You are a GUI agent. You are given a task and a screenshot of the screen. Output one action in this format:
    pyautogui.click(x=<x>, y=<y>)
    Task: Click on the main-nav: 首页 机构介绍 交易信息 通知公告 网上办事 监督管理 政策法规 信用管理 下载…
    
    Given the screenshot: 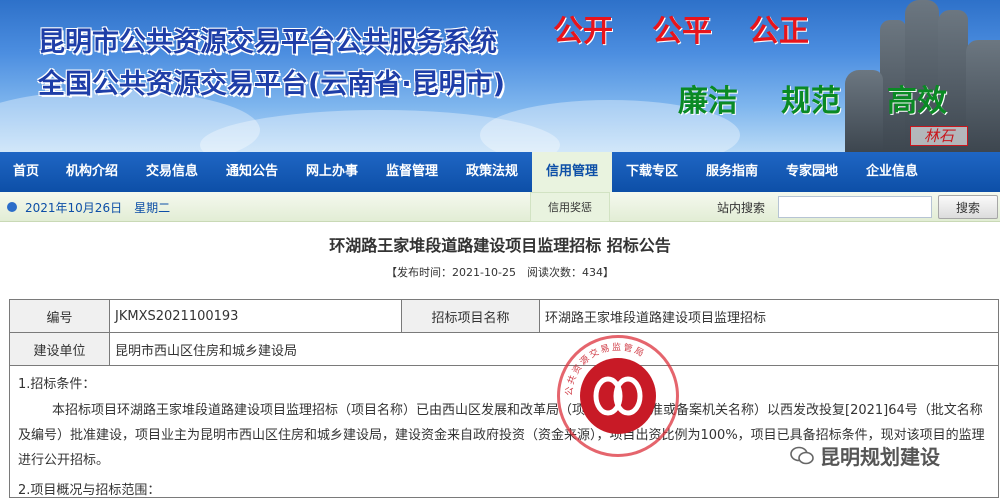 What is the action you would take?
    pyautogui.click(x=500, y=172)
    